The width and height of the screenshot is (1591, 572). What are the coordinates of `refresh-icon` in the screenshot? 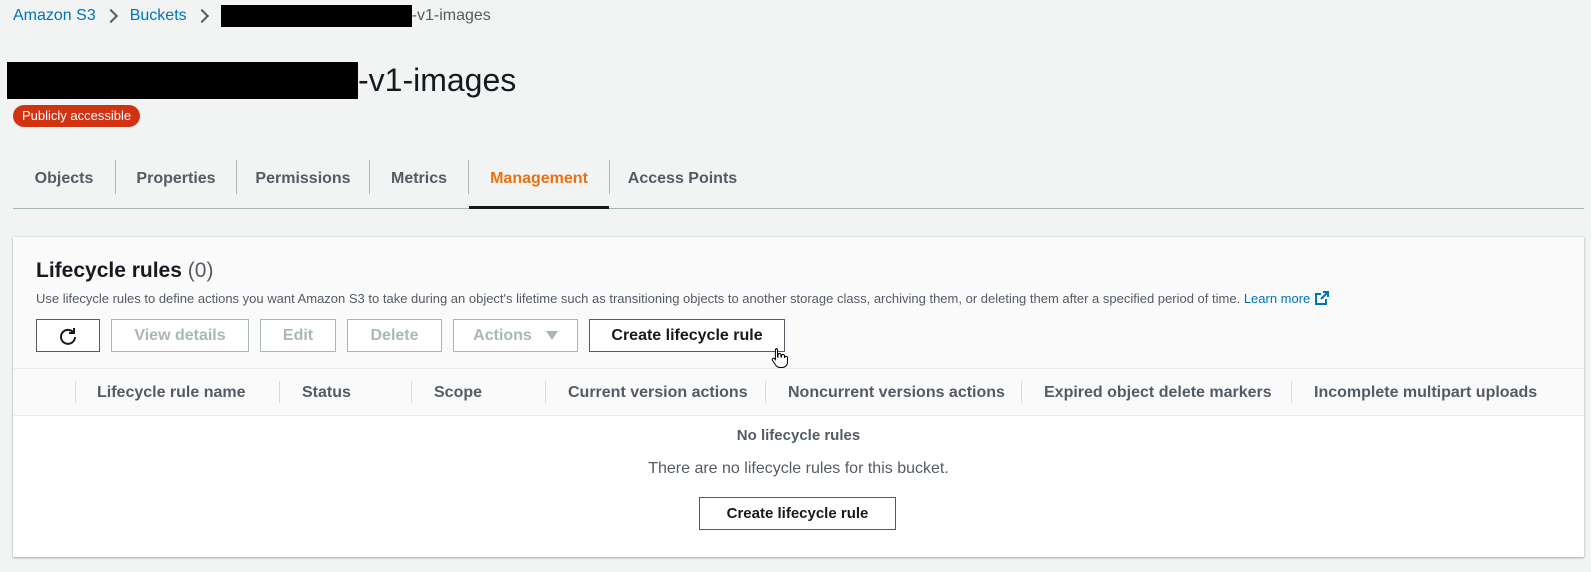 It's located at (68, 336).